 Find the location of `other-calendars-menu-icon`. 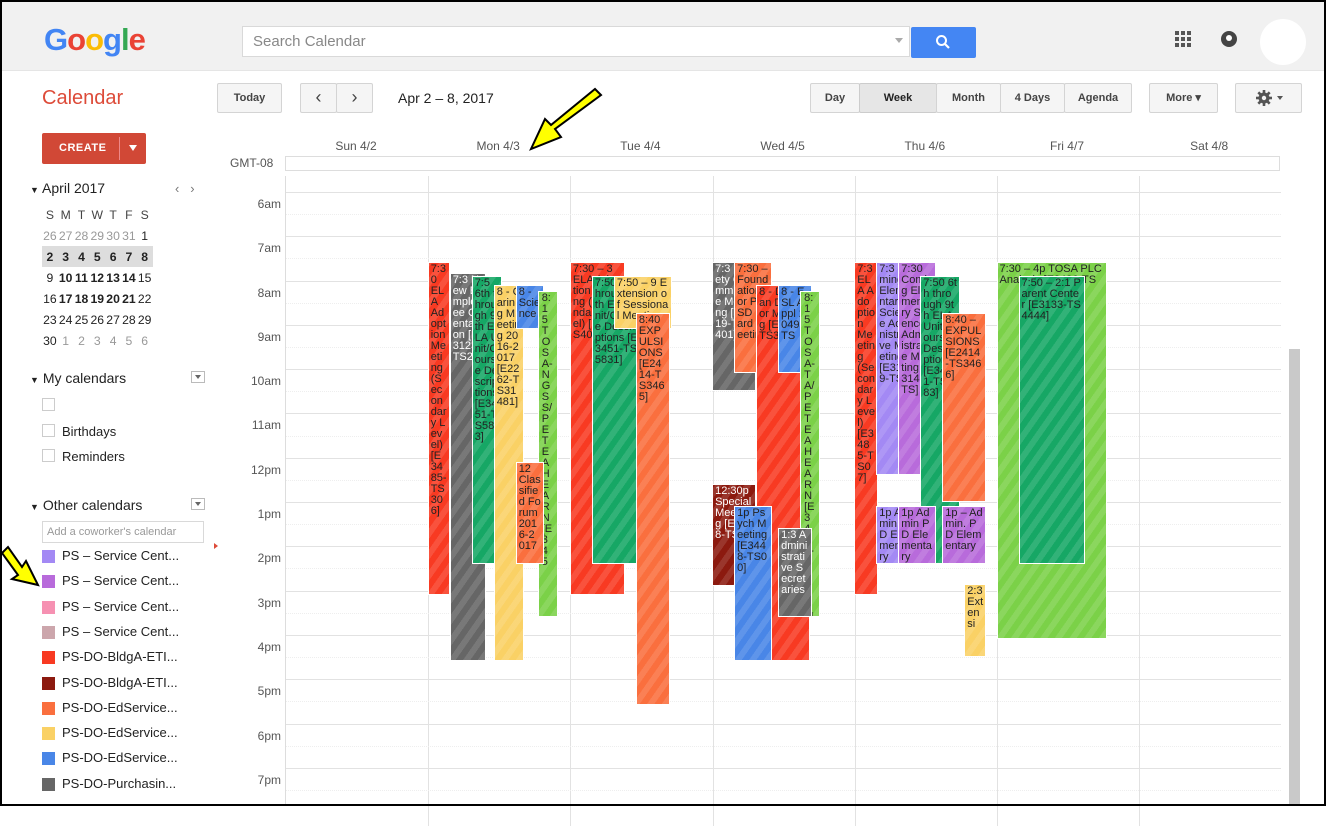

other-calendars-menu-icon is located at coordinates (198, 504).